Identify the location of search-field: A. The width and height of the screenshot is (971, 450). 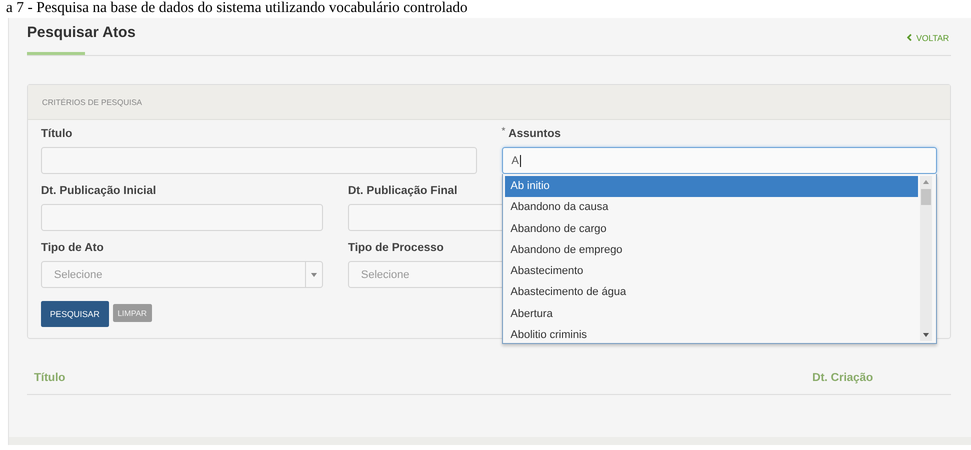
(719, 160).